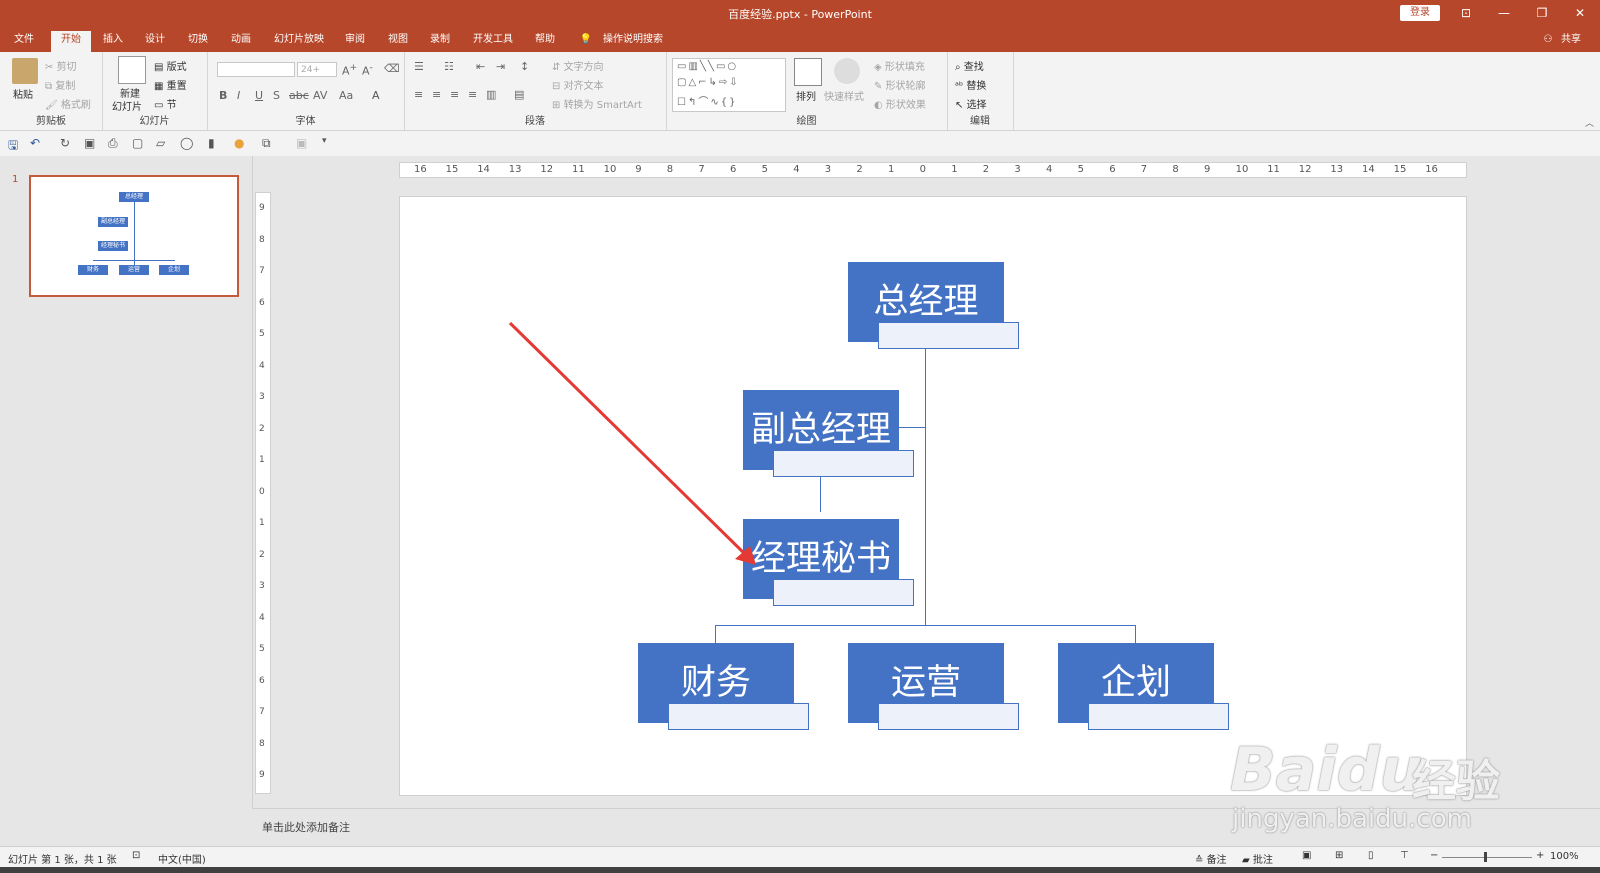  What do you see at coordinates (1542, 13) in the screenshot?
I see `restore-button: ❐` at bounding box center [1542, 13].